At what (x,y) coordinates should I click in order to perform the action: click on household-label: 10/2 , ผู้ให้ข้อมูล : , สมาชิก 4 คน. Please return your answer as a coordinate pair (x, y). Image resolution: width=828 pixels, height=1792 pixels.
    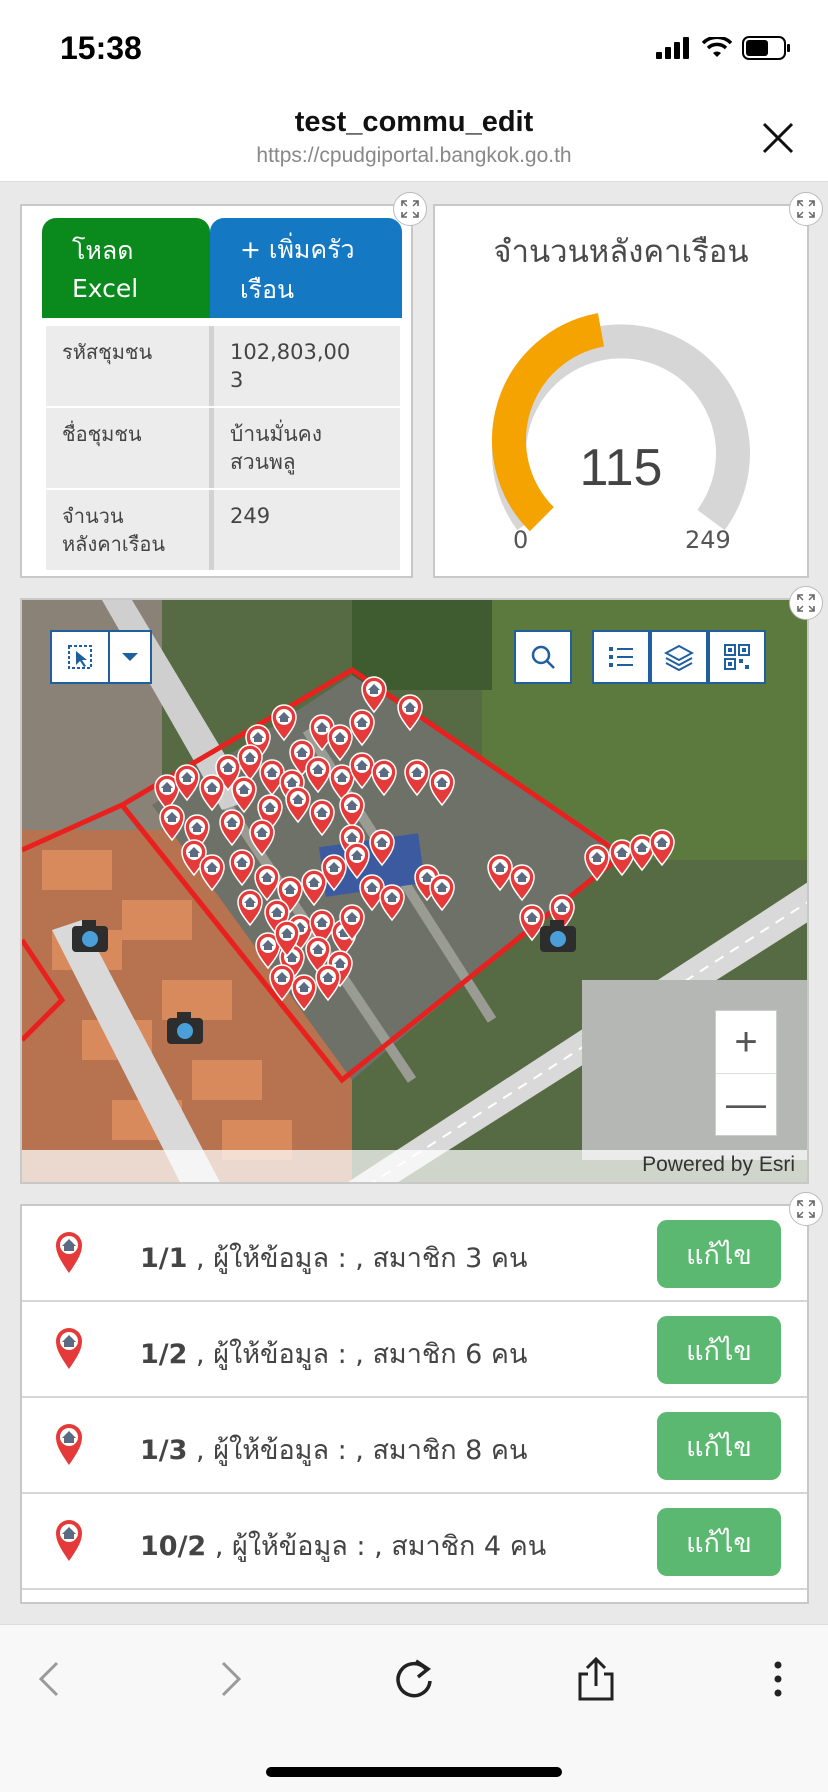
    Looking at the image, I should click on (343, 1545).